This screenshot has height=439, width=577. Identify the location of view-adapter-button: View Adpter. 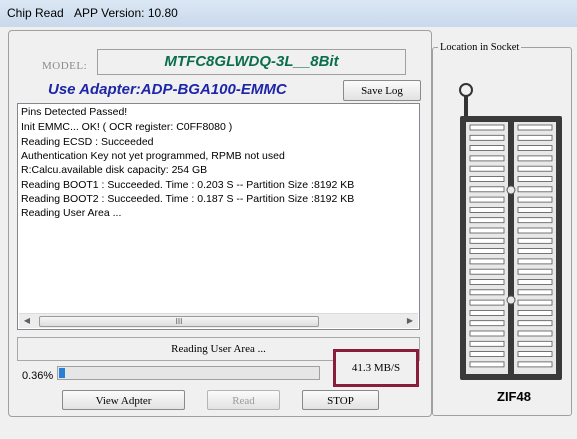
(123, 400).